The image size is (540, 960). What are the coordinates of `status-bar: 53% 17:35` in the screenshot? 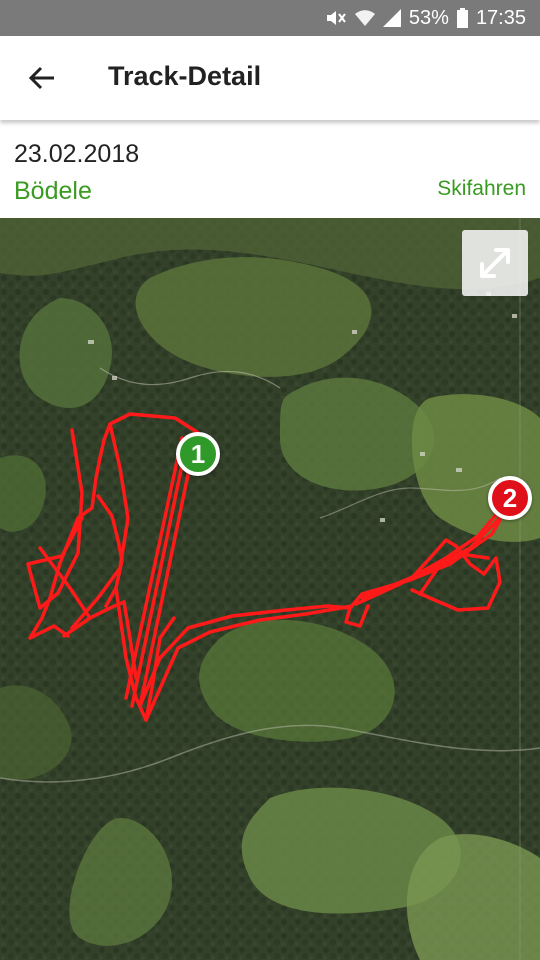 It's located at (270, 18).